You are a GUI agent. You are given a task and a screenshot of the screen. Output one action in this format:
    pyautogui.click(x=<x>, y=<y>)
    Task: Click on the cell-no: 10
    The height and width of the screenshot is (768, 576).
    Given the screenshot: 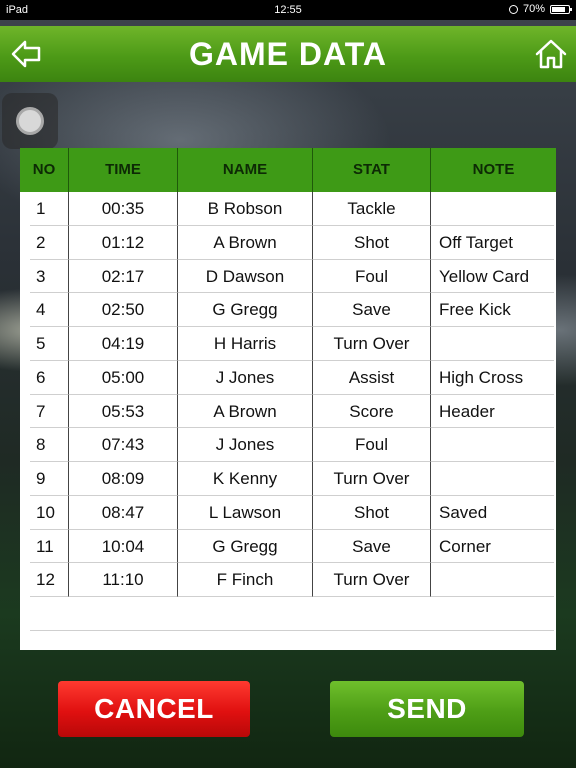 What is the action you would take?
    pyautogui.click(x=49, y=512)
    